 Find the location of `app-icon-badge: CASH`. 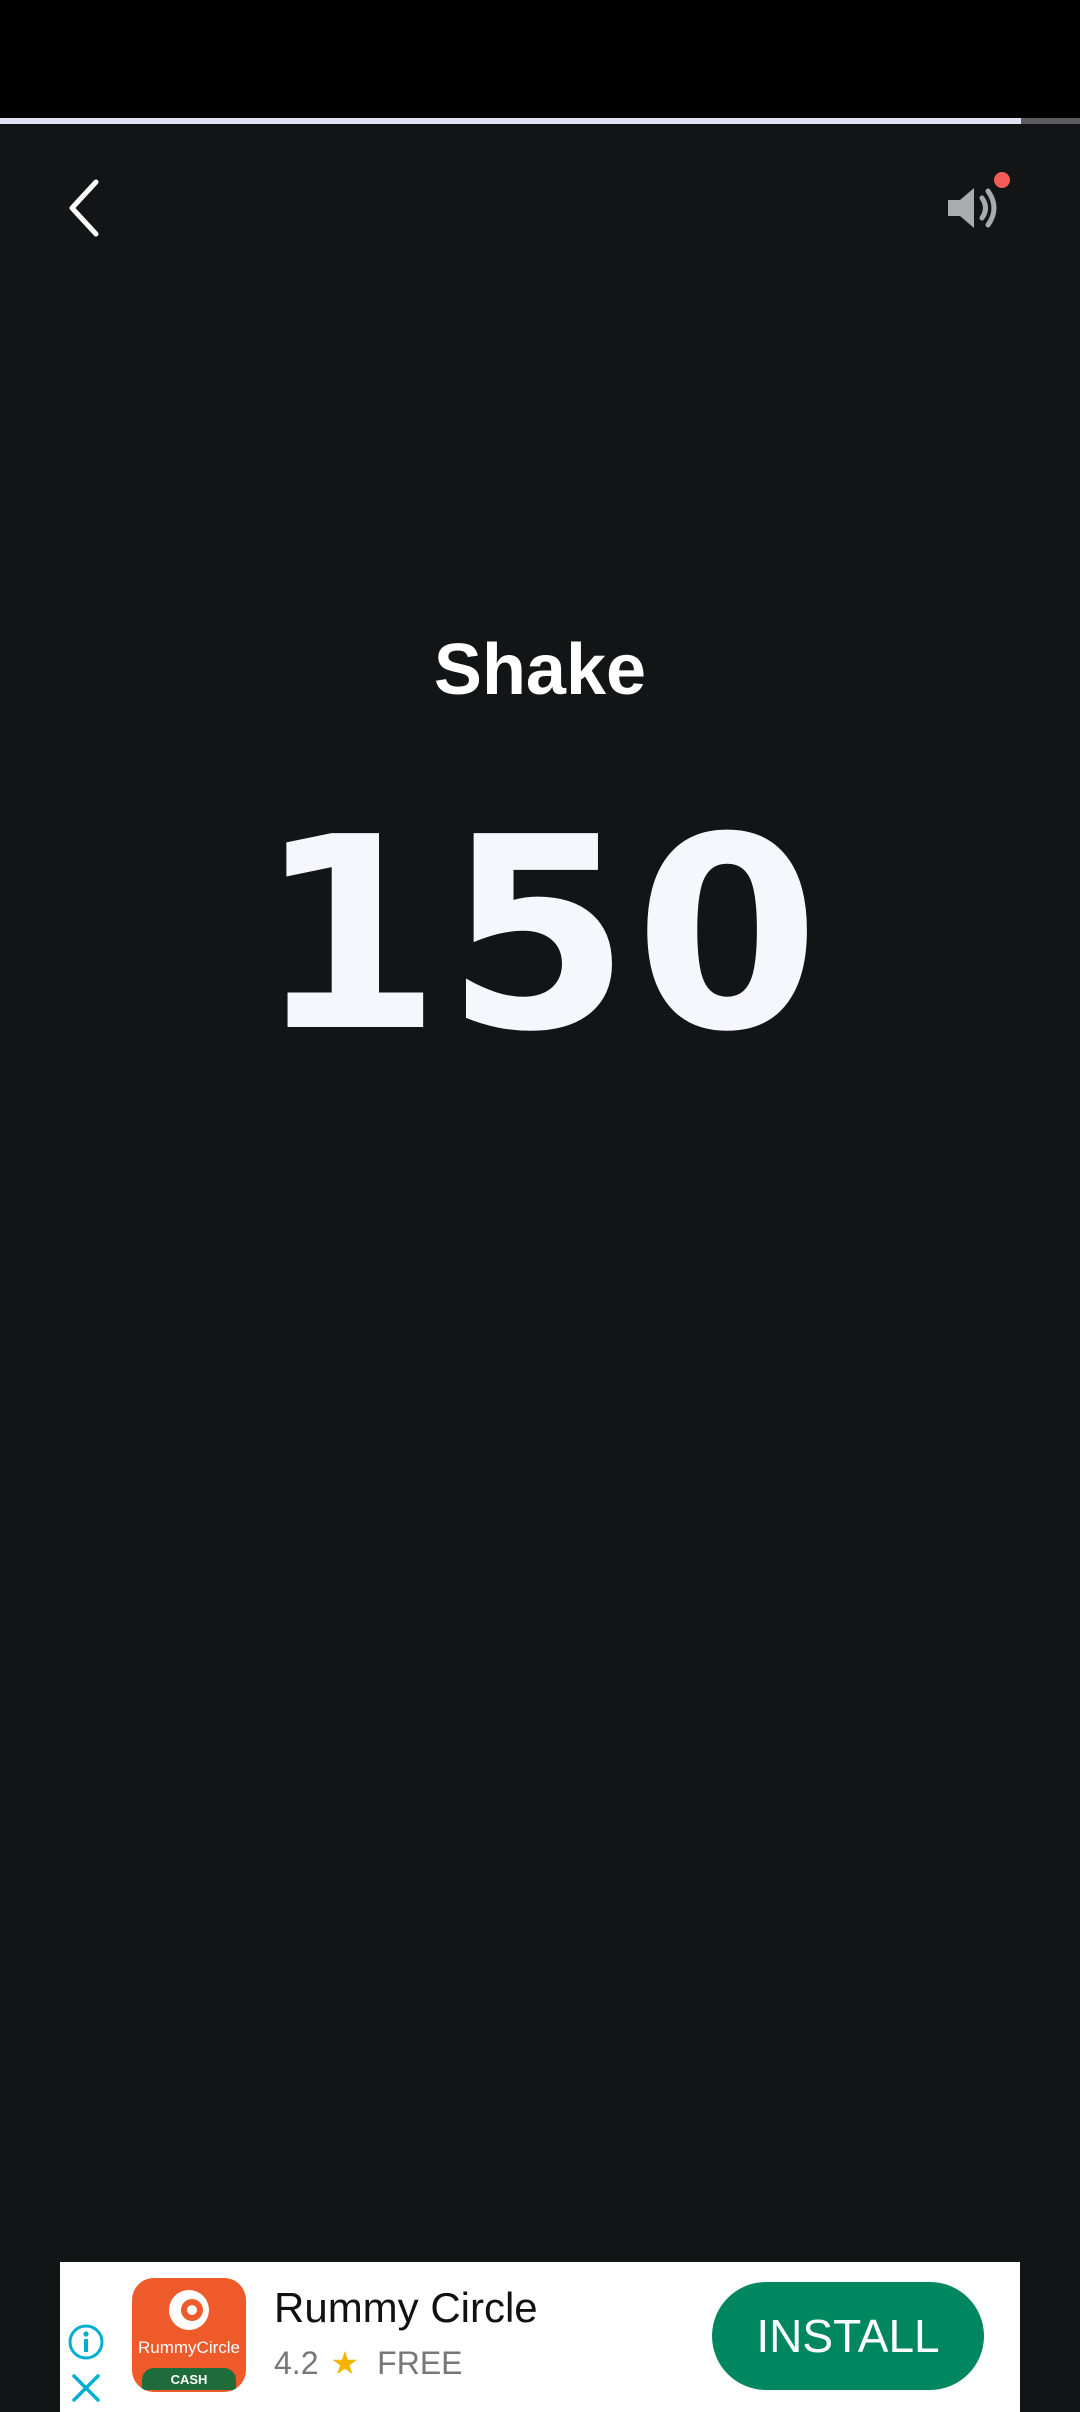

app-icon-badge: CASH is located at coordinates (189, 2379).